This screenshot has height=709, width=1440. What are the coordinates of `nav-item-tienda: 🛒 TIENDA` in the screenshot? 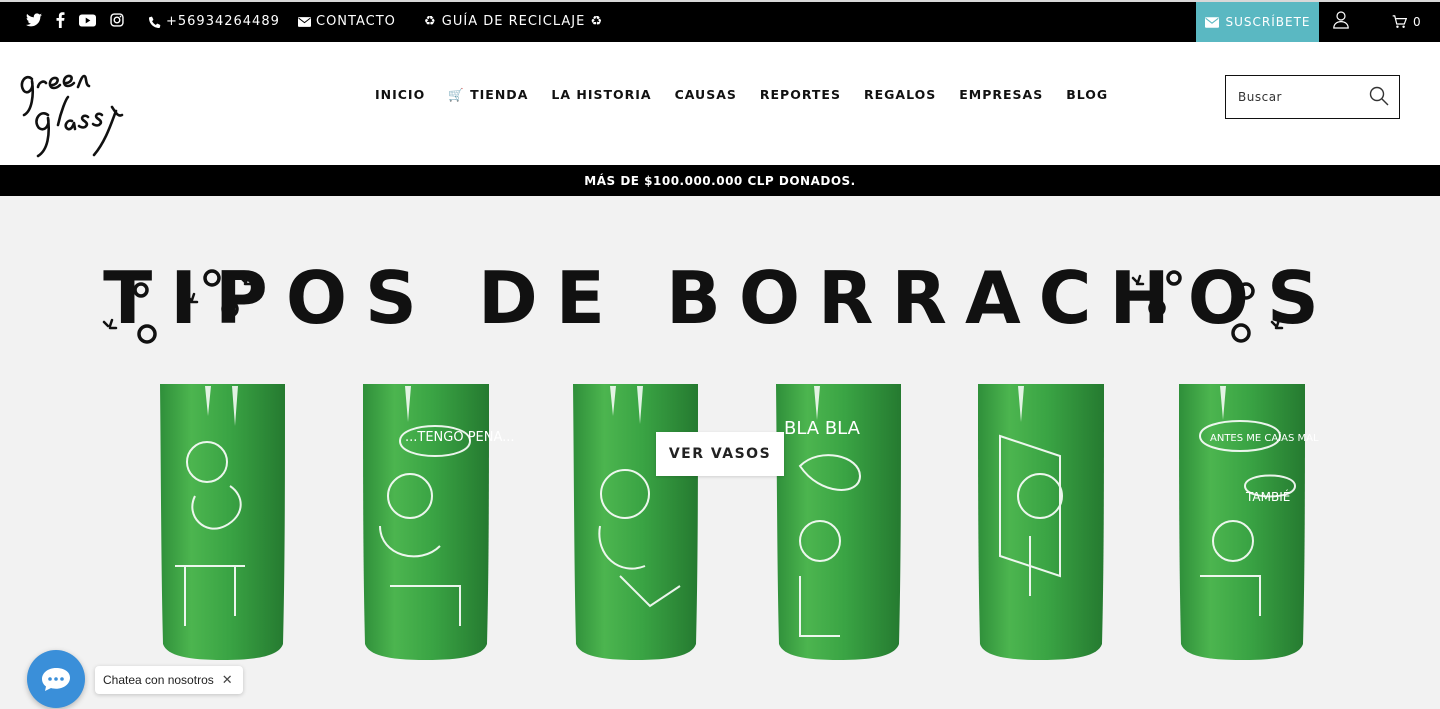 It's located at (488, 95).